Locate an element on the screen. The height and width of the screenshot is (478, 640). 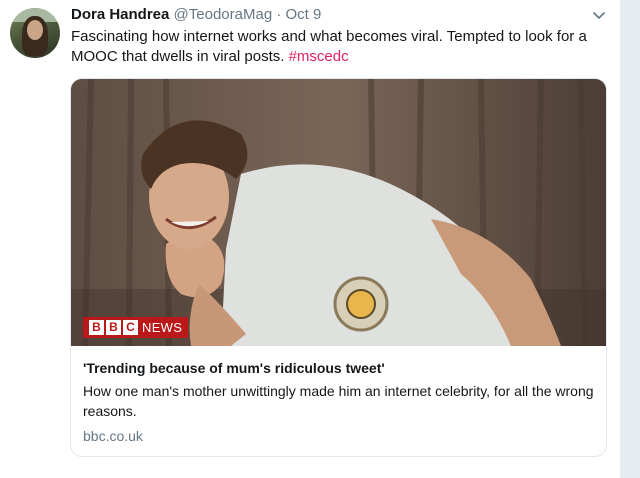
bbc-news-logo: B B C NEWS is located at coordinates (136, 327).